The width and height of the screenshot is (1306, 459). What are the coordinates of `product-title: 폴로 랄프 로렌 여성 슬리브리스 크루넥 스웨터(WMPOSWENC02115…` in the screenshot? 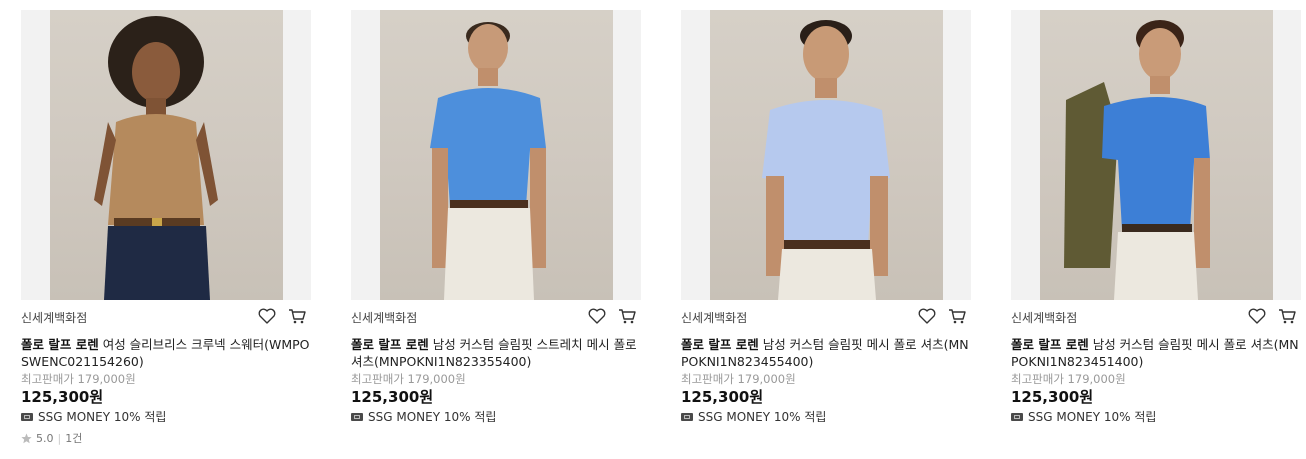 It's located at (166, 353).